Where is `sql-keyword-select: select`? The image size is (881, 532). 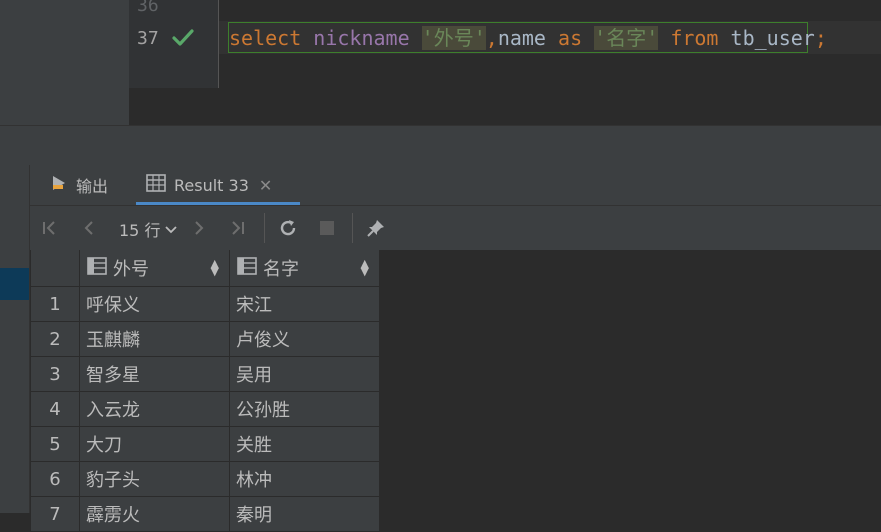 sql-keyword-select: select is located at coordinates (265, 38).